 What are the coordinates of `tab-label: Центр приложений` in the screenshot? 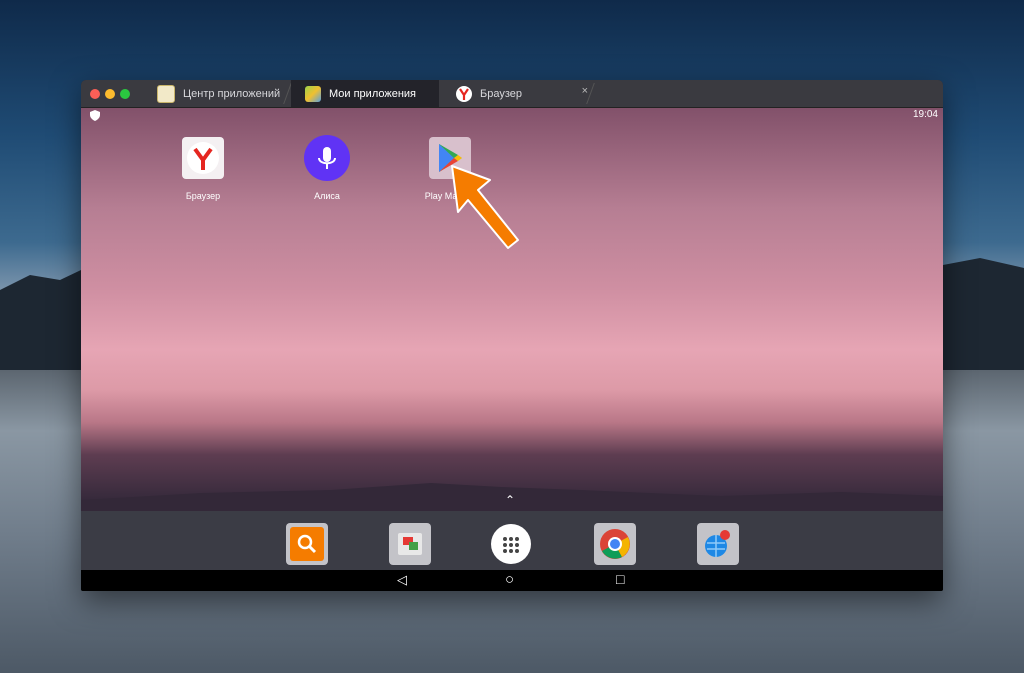 It's located at (232, 93).